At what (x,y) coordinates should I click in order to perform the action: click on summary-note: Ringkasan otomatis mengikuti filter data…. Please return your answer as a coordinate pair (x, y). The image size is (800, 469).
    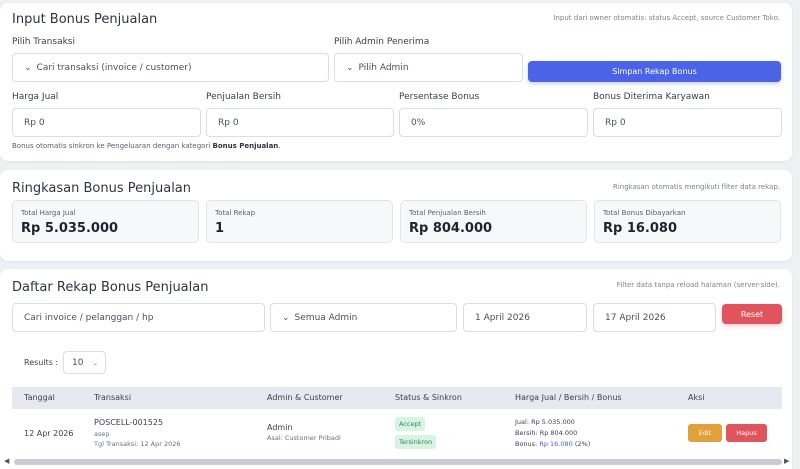
    Looking at the image, I should click on (696, 187).